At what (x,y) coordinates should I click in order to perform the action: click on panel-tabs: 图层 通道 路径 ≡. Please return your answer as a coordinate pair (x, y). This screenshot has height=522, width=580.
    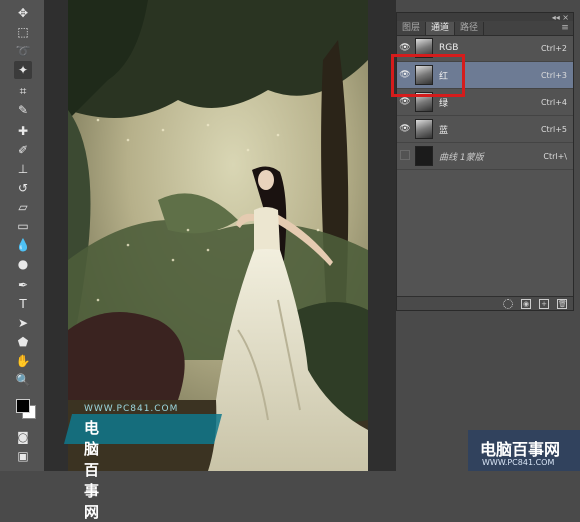
    Looking at the image, I should click on (485, 28).